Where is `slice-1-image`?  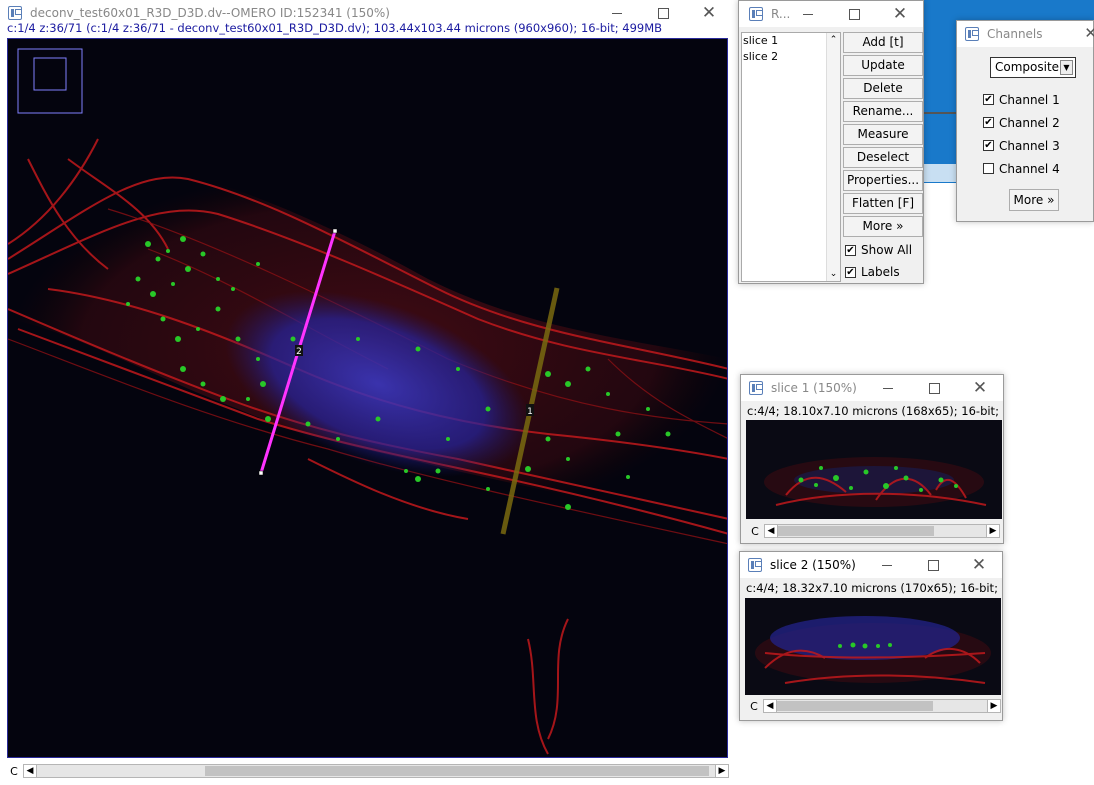
slice-1-image is located at coordinates (874, 469).